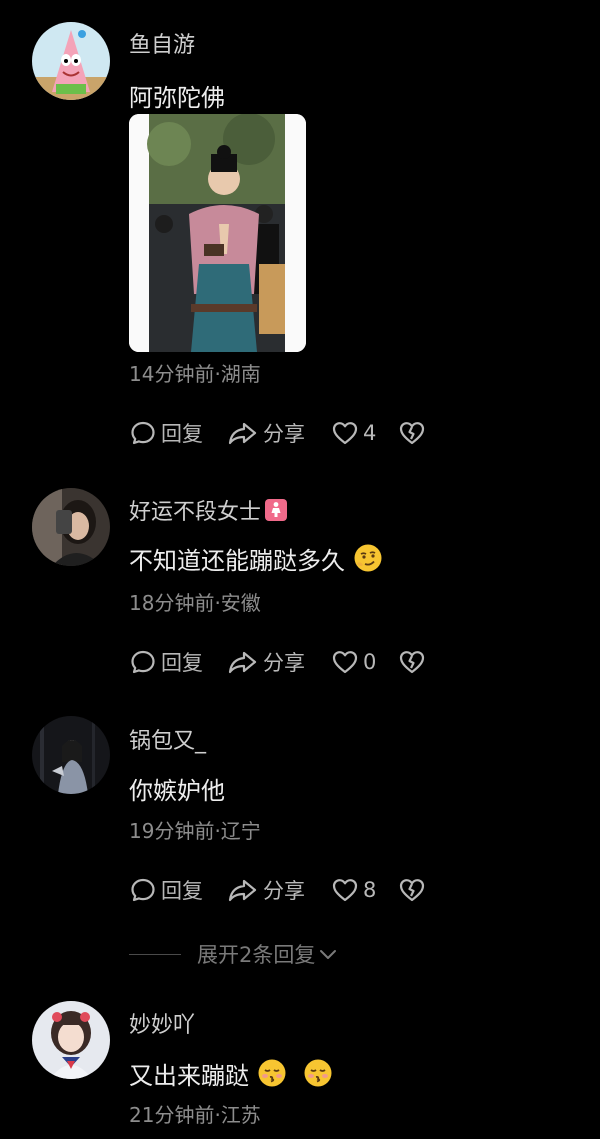 The height and width of the screenshot is (1139, 600). Describe the element at coordinates (328, 954) in the screenshot. I see `chevron-down-icon` at that location.